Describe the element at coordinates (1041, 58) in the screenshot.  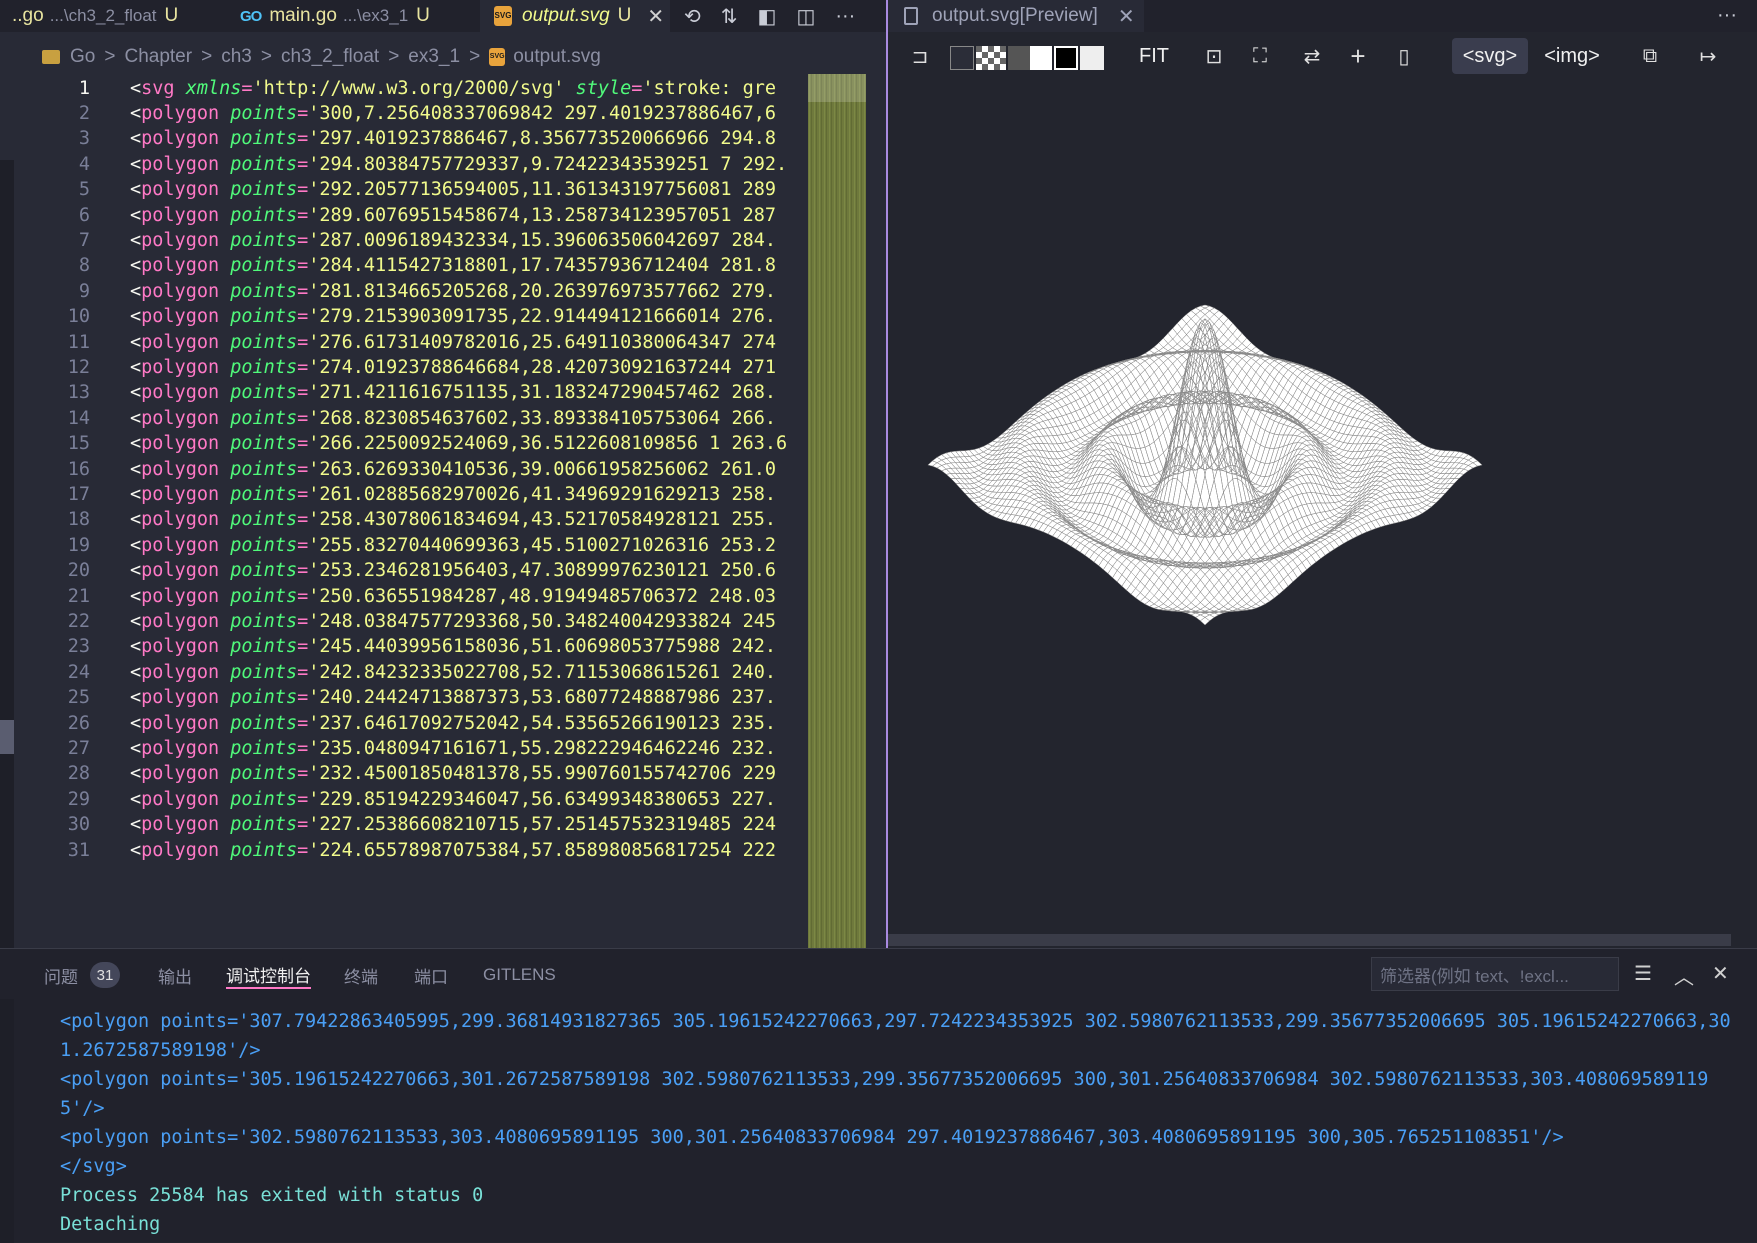
I see `swatch-white` at that location.